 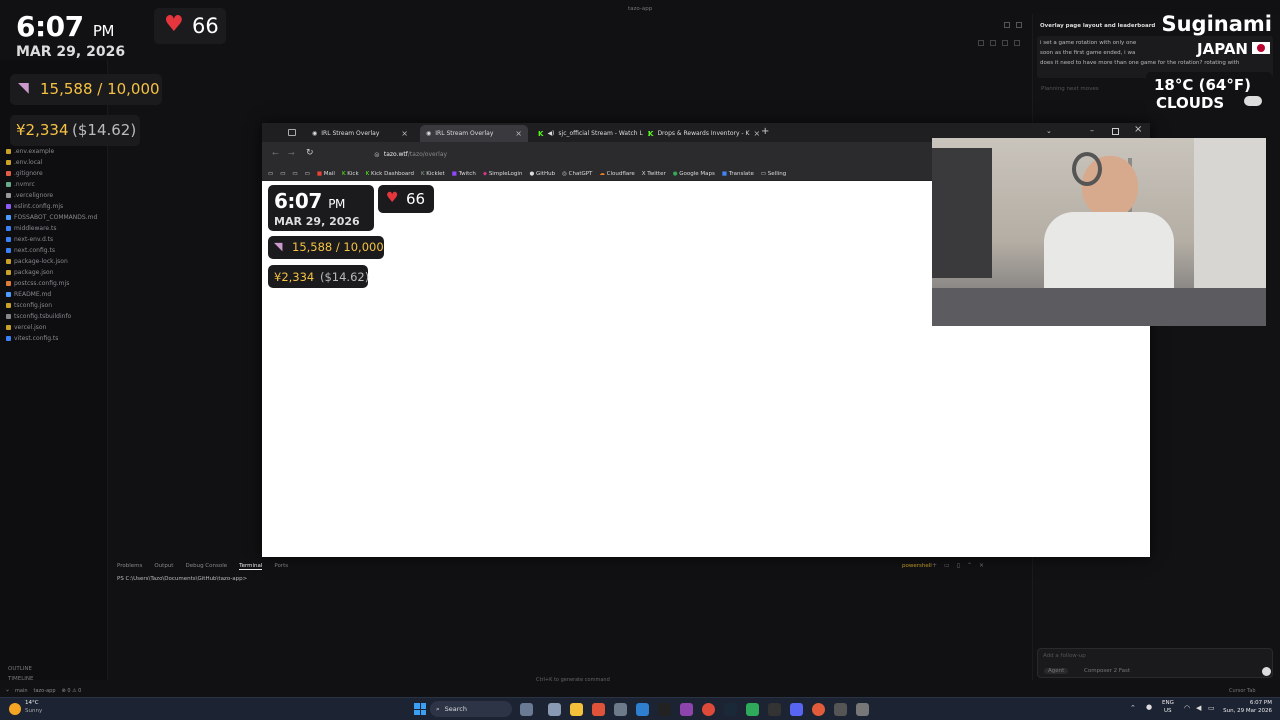 What do you see at coordinates (542, 174) in the screenshot?
I see `bookmark-github: ● GitHub` at bounding box center [542, 174].